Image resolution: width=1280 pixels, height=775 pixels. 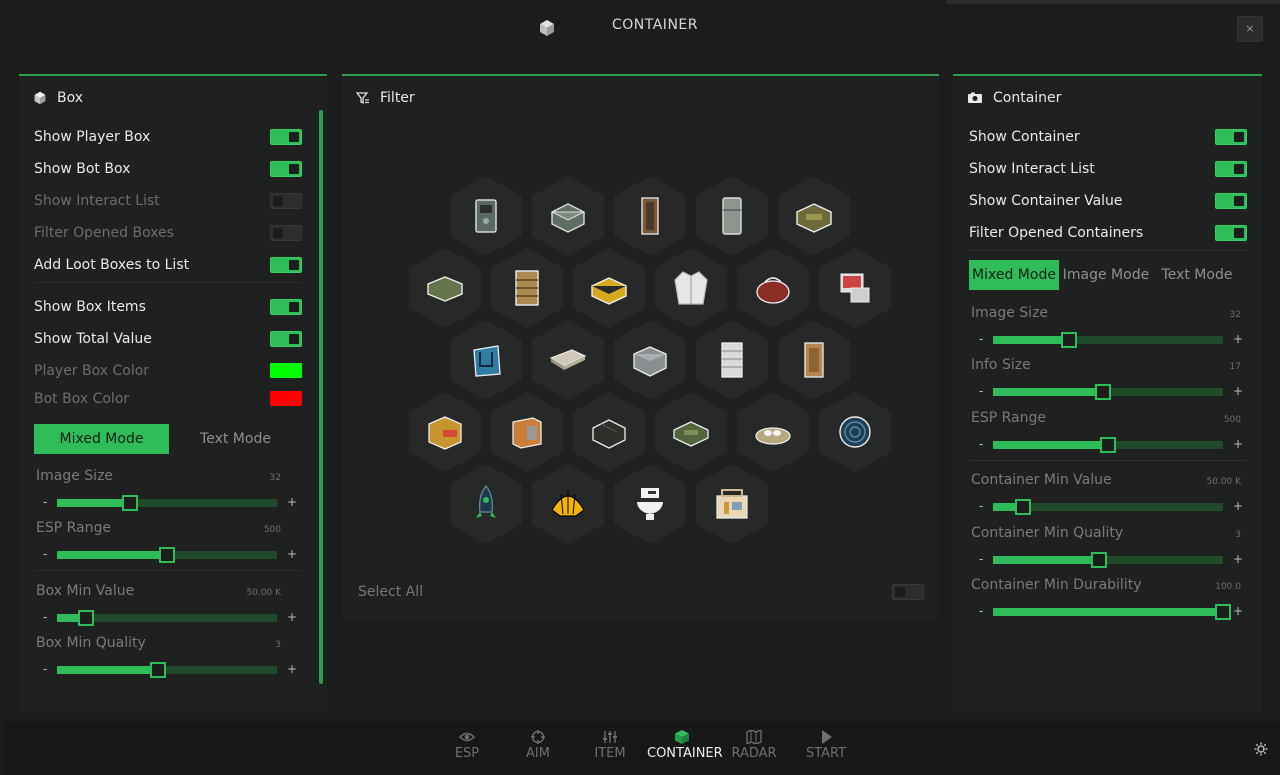 What do you see at coordinates (168, 201) in the screenshot?
I see `box-toggle-row: Show Interact List` at bounding box center [168, 201].